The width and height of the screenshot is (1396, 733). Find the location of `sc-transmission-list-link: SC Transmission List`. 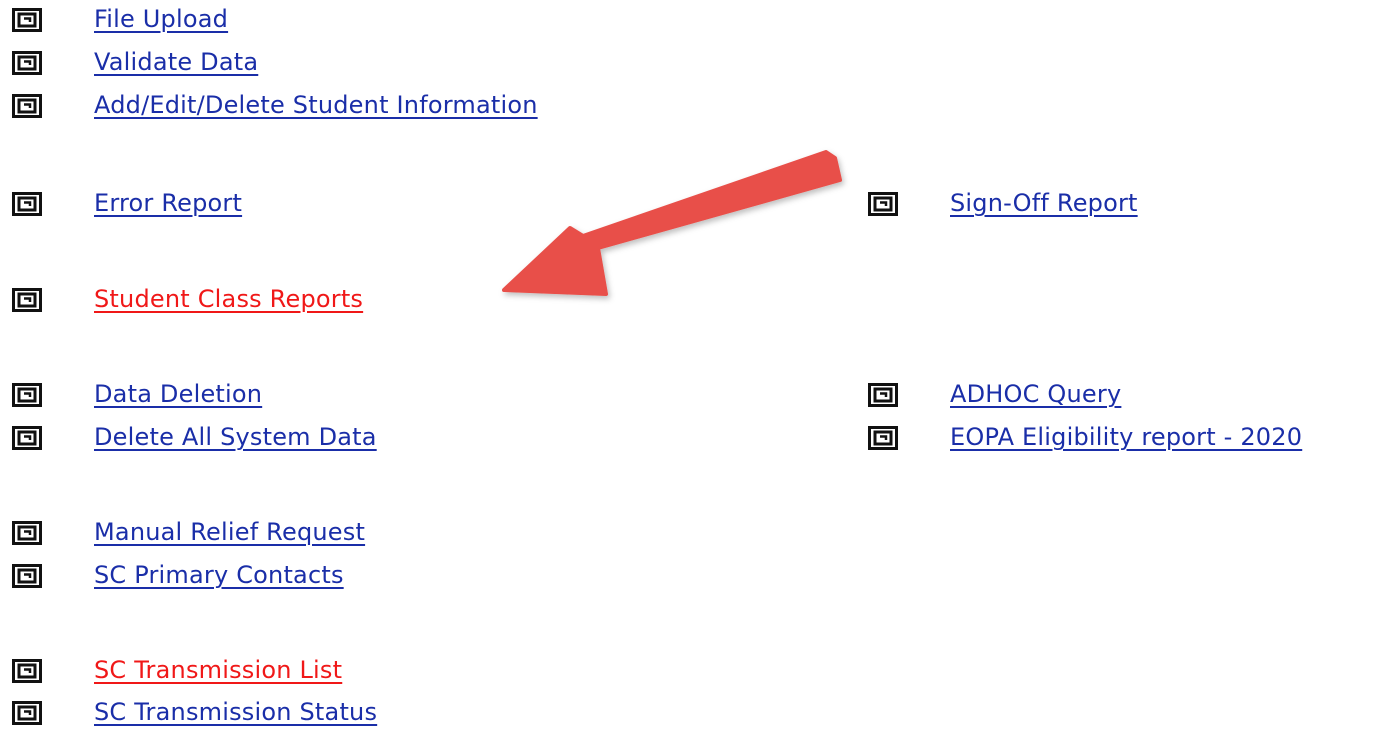

sc-transmission-list-link: SC Transmission List is located at coordinates (218, 670).